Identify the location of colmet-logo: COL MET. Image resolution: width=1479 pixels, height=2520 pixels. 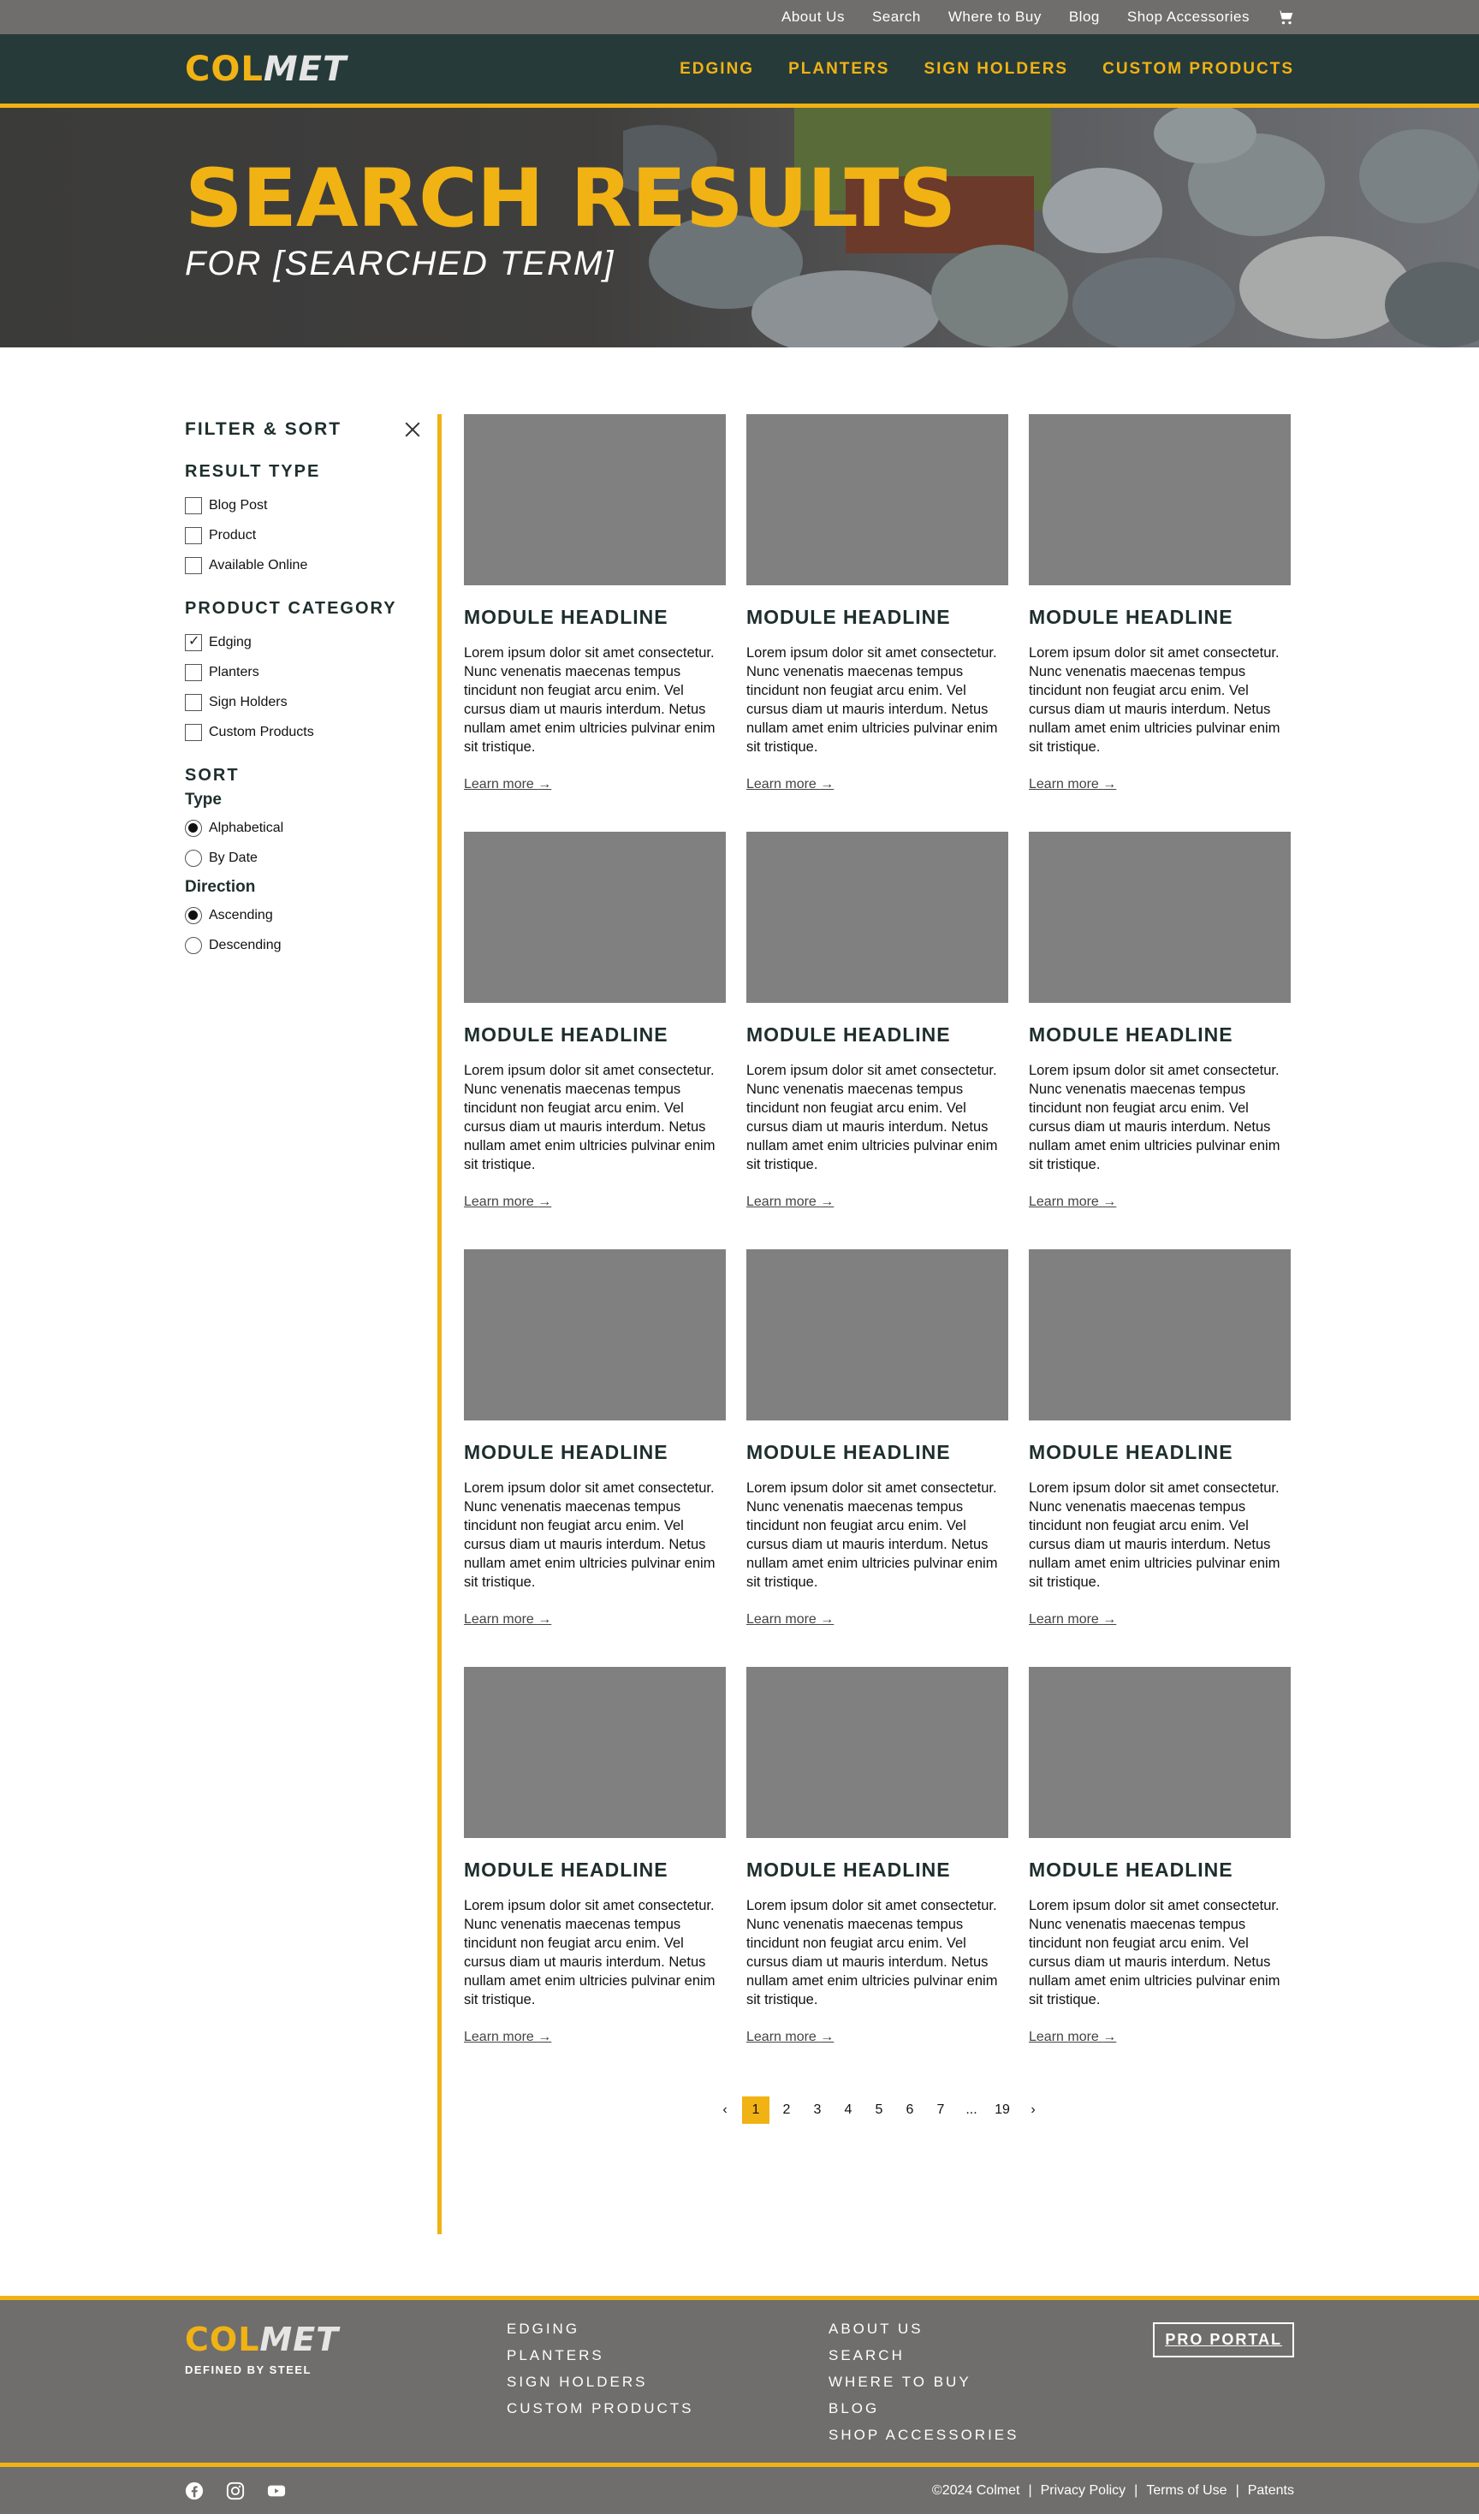
(266, 69).